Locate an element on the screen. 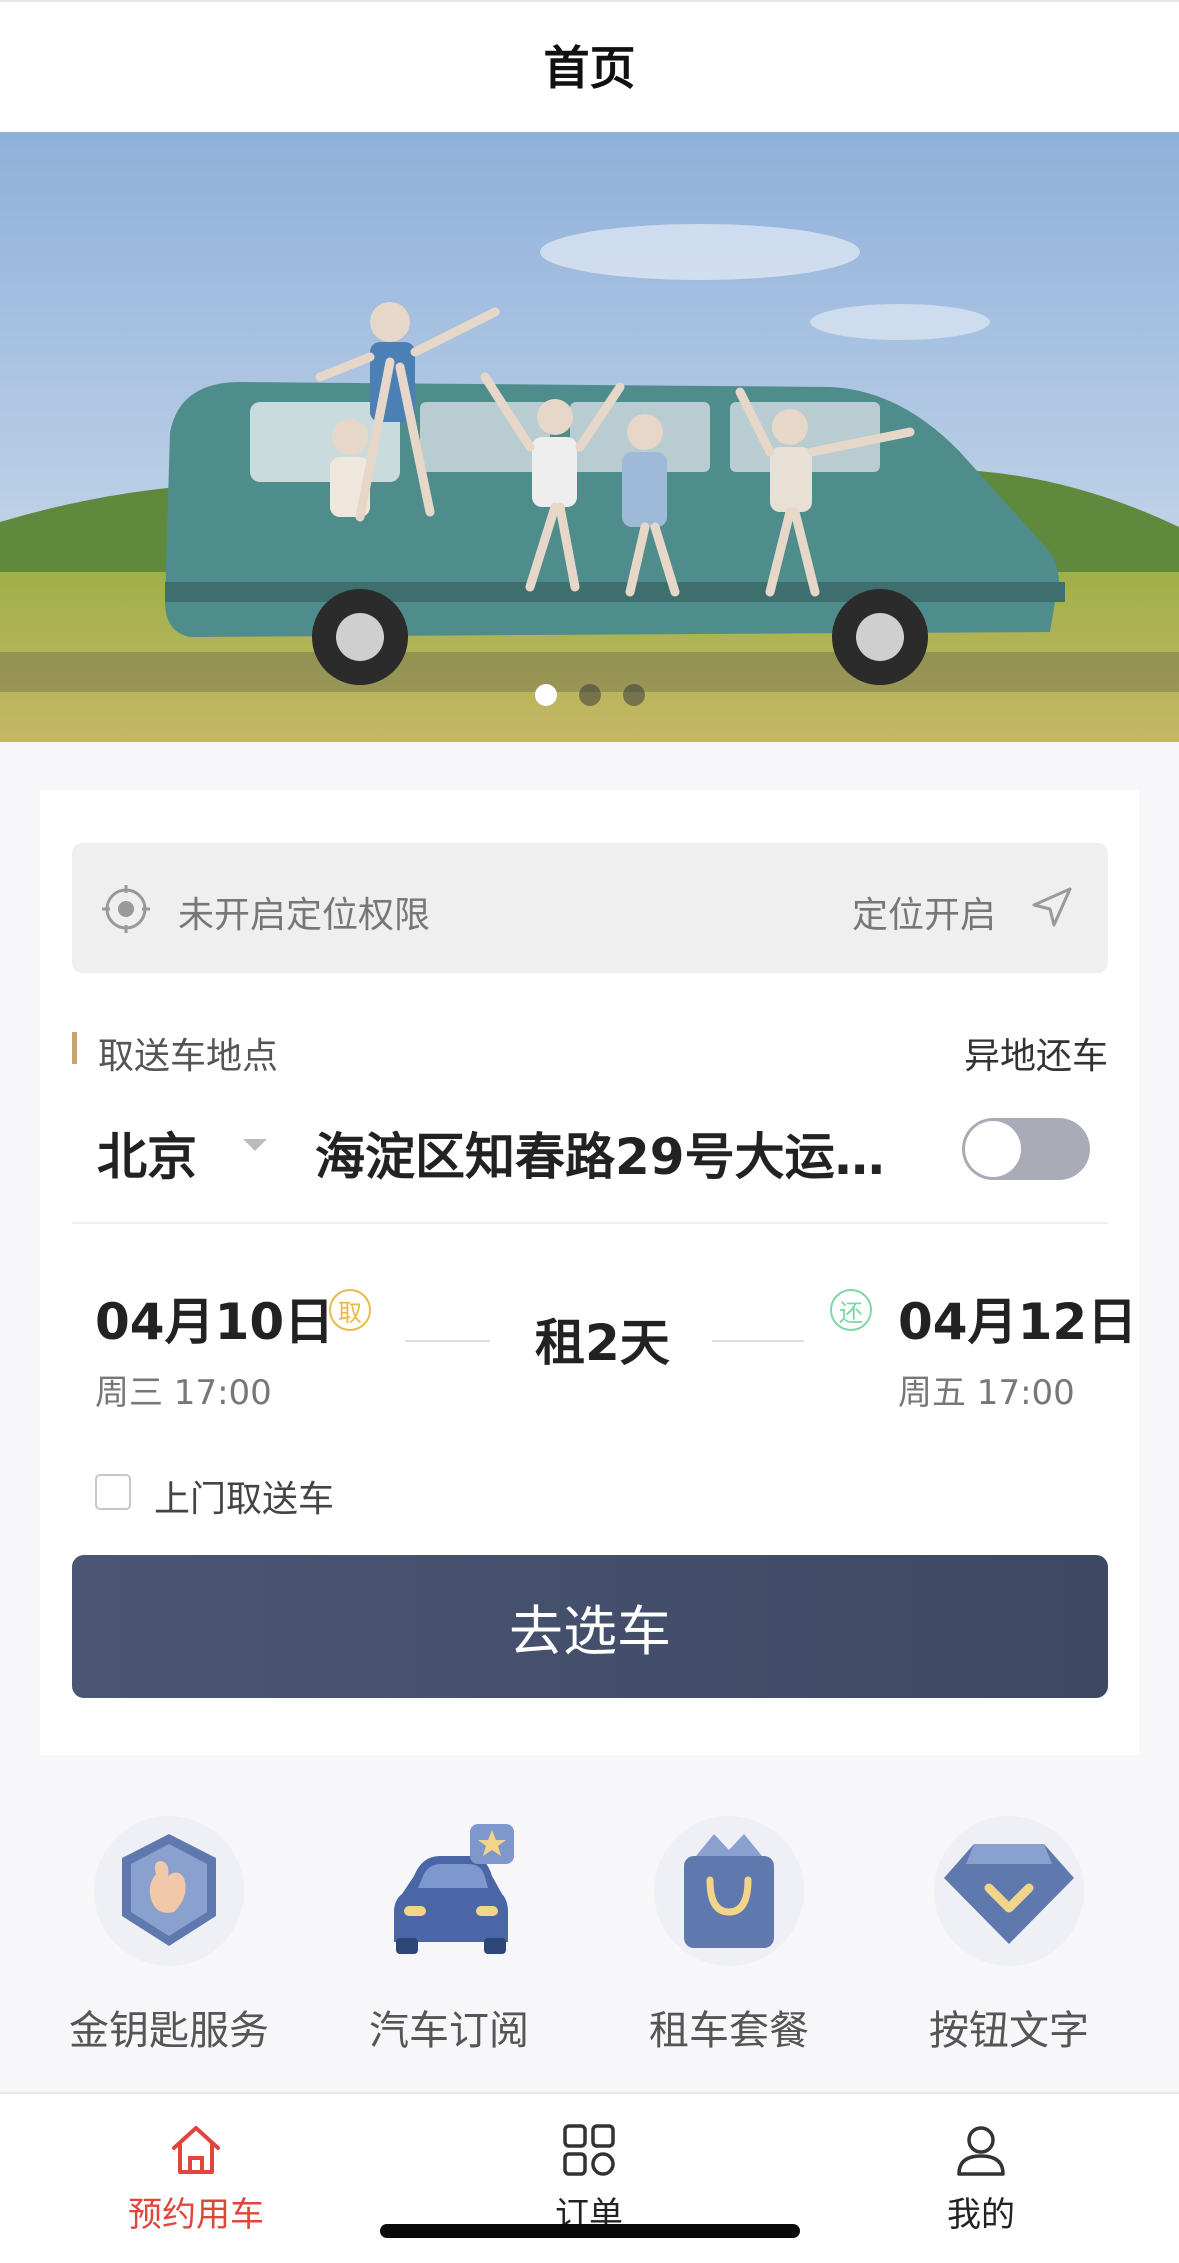 This screenshot has width=1179, height=2263. page-title: 首页 is located at coordinates (589, 68).